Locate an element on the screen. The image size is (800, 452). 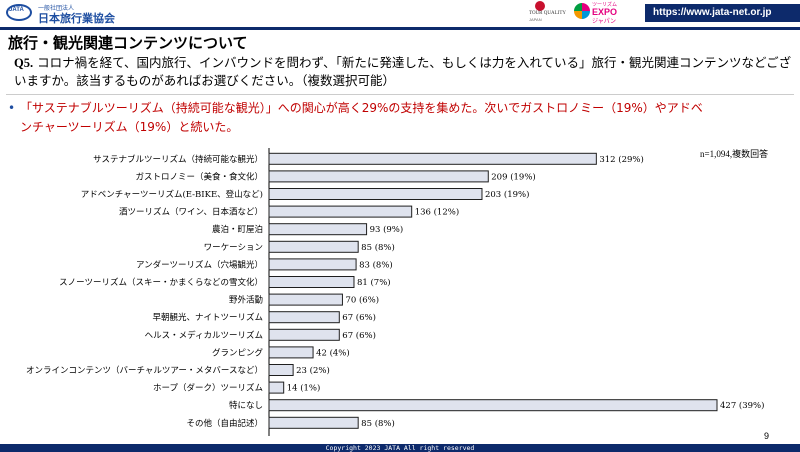
data-label: 14 (1%) is located at coordinates (304, 388).